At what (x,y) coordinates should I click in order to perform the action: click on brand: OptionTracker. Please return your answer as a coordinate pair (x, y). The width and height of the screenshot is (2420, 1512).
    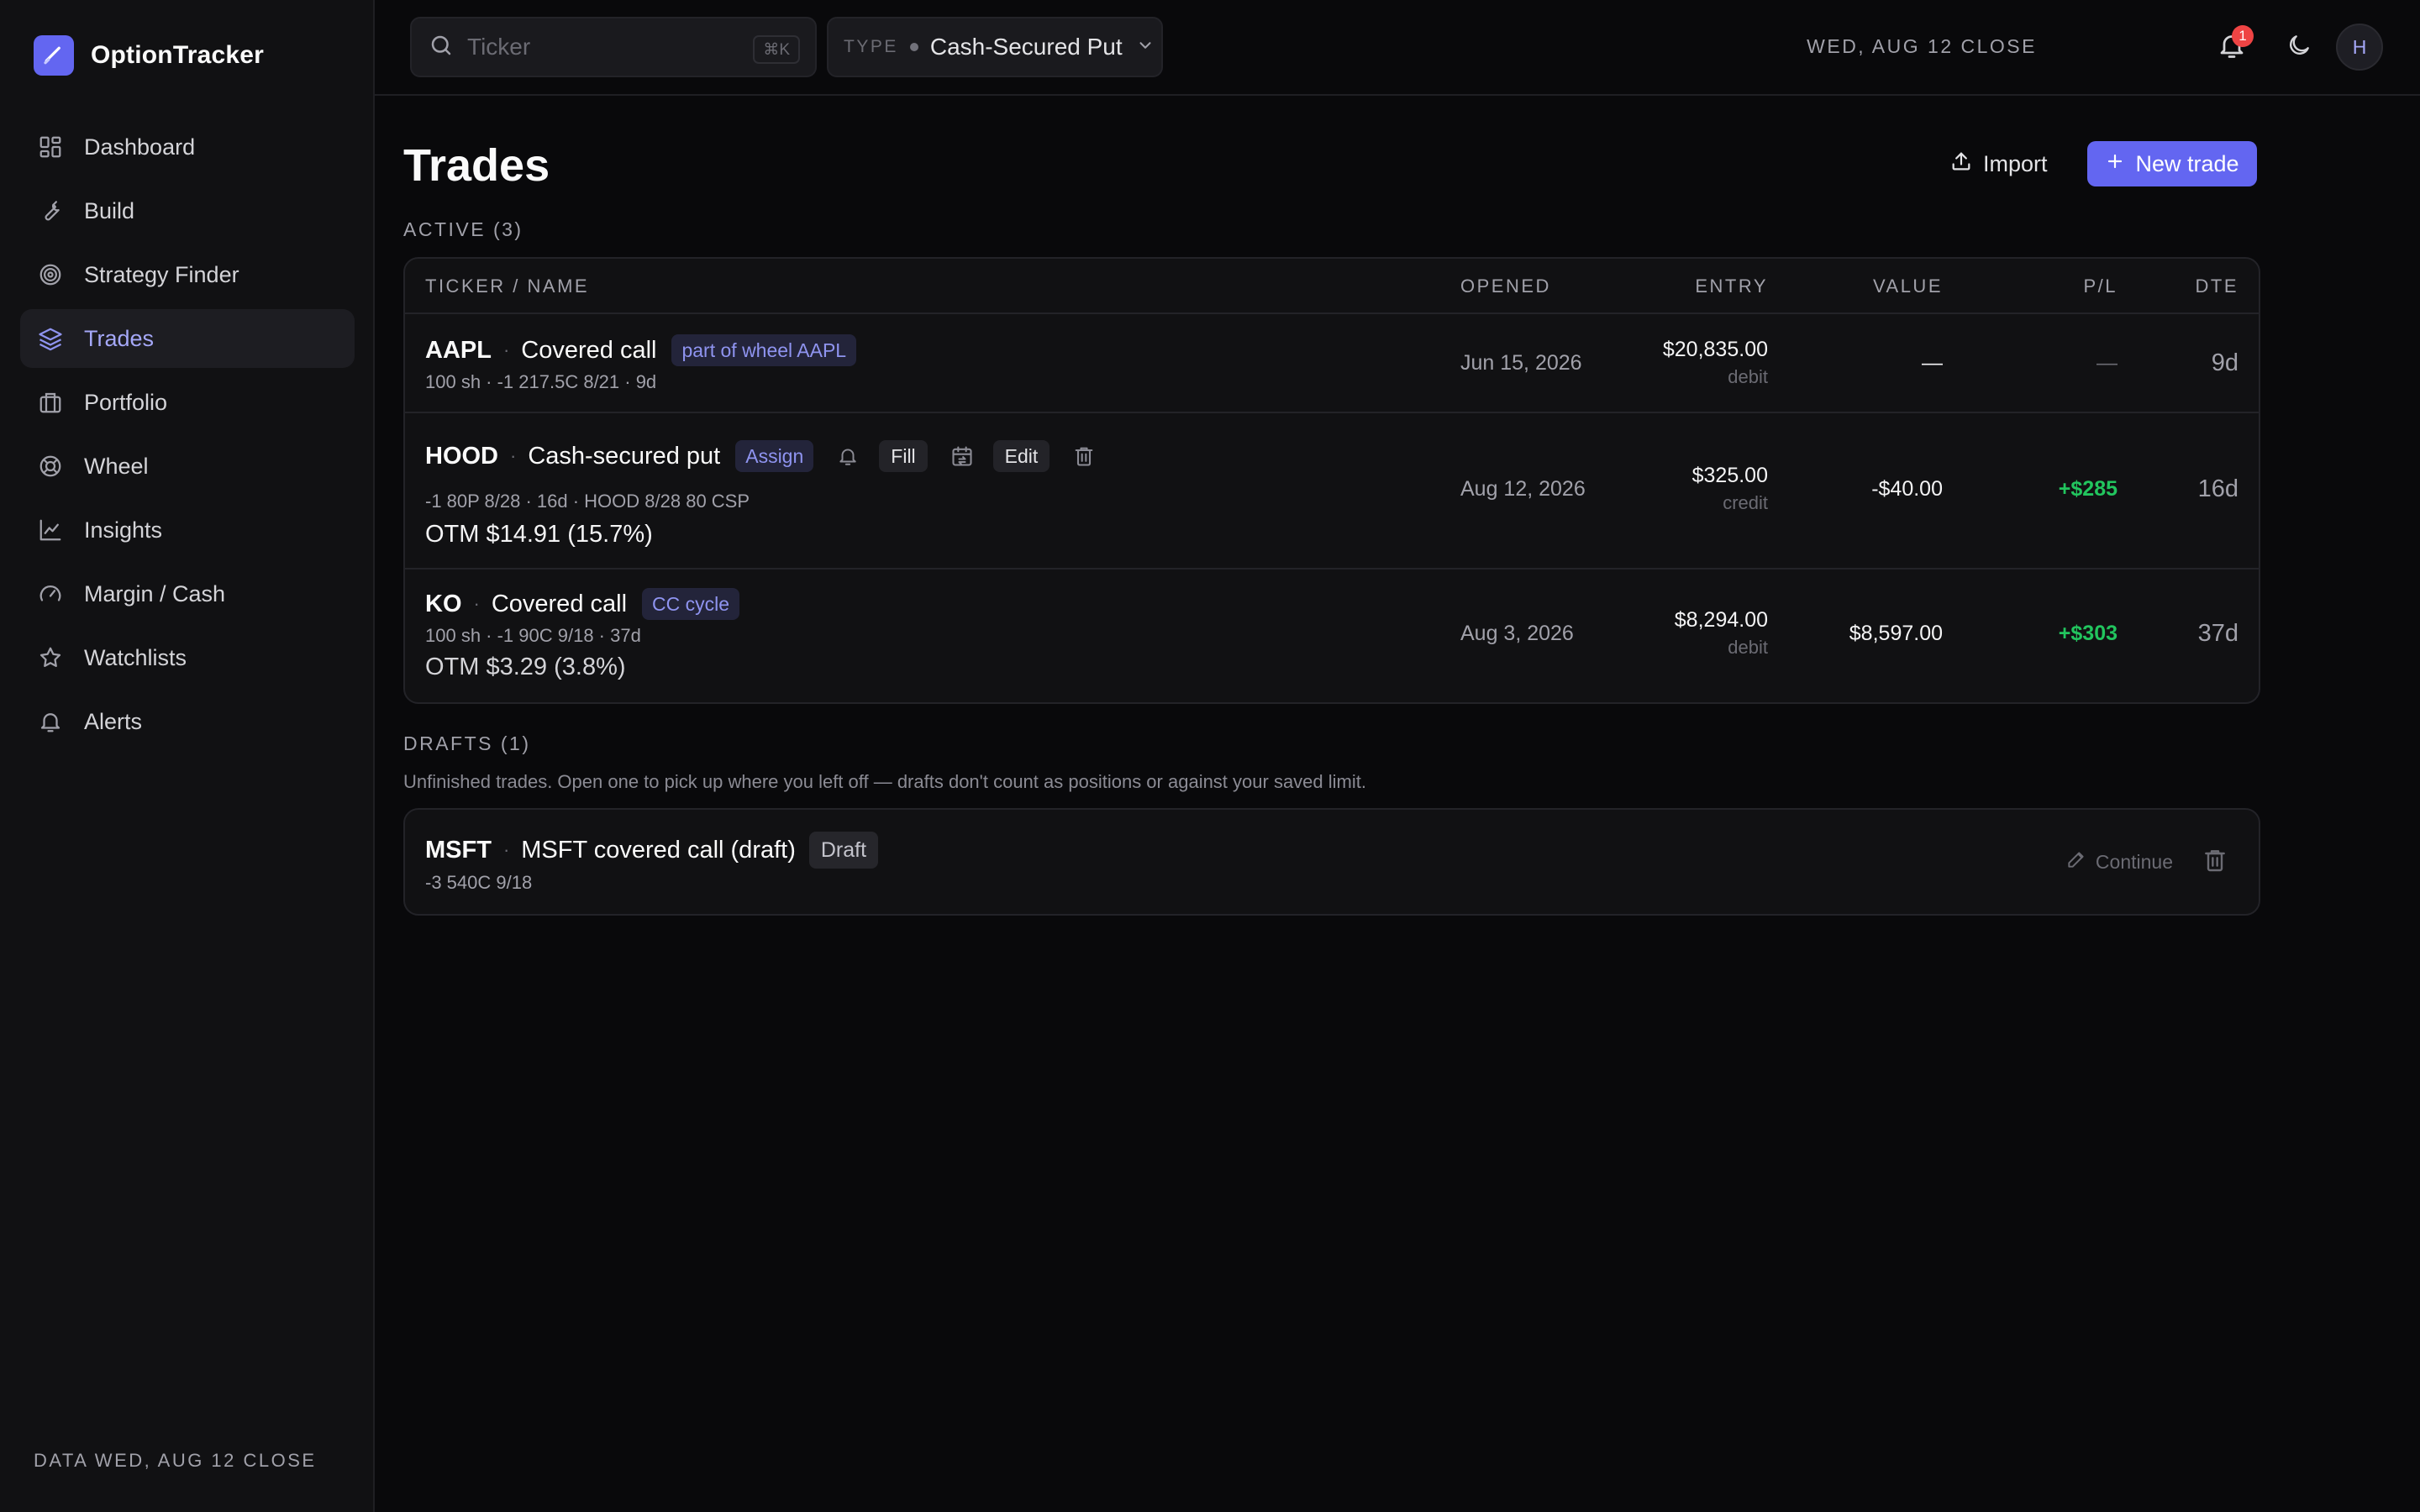
    Looking at the image, I should click on (149, 55).